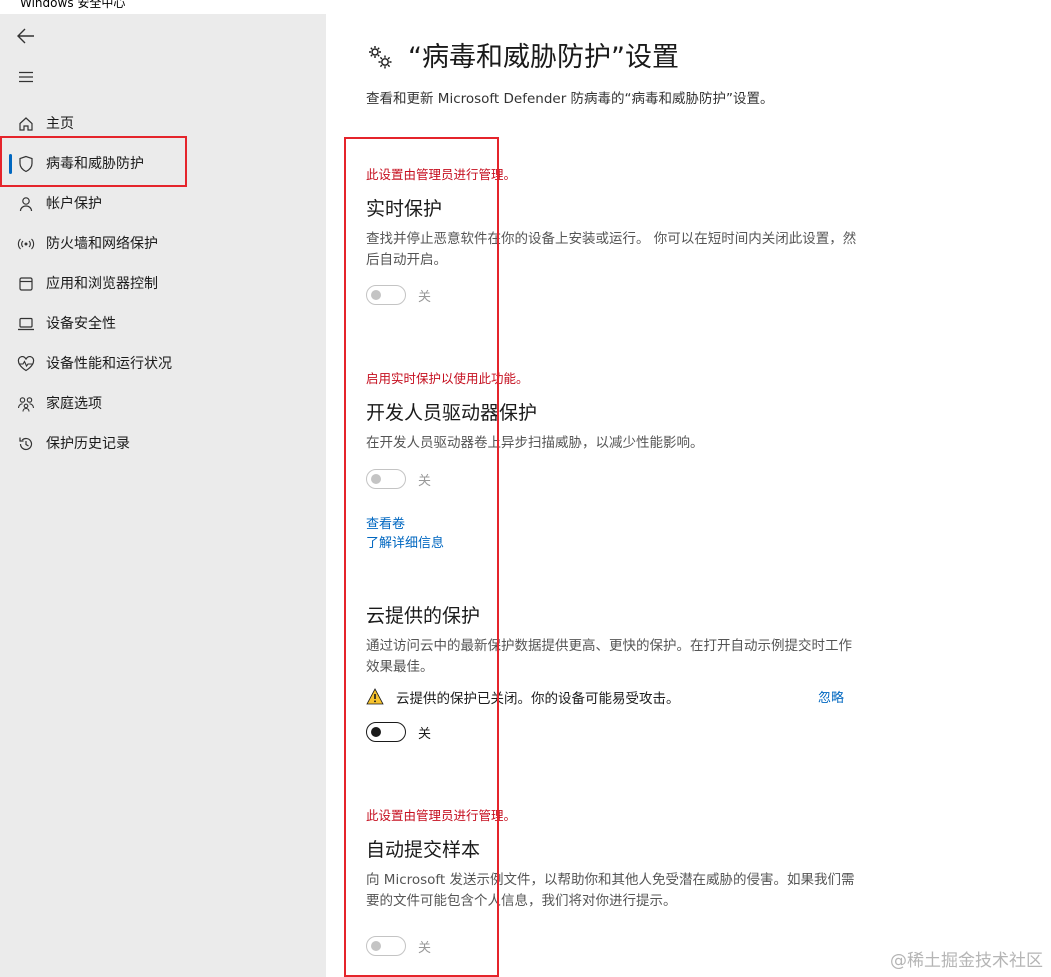 The image size is (1051, 977). I want to click on sidebar-item-device-security: 设备安全性, so click(163, 324).